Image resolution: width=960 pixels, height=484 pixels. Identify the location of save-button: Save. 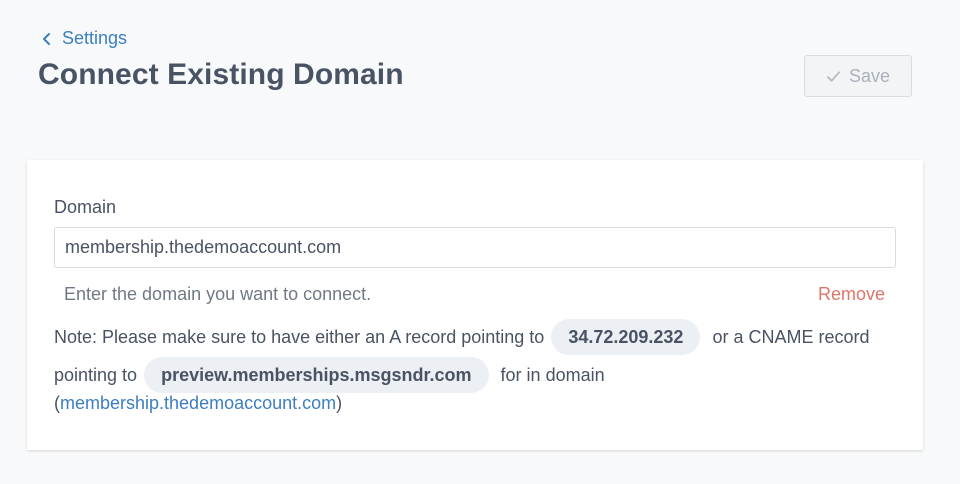
(858, 76).